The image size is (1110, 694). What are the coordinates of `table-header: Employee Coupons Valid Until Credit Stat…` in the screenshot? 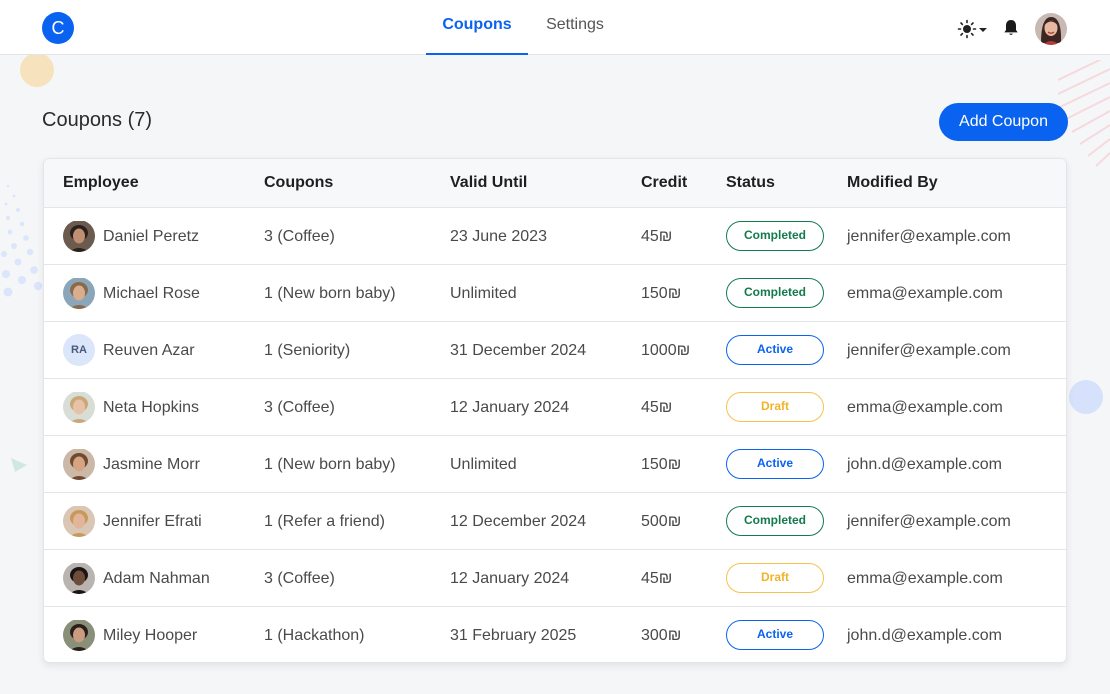 It's located at (555, 183).